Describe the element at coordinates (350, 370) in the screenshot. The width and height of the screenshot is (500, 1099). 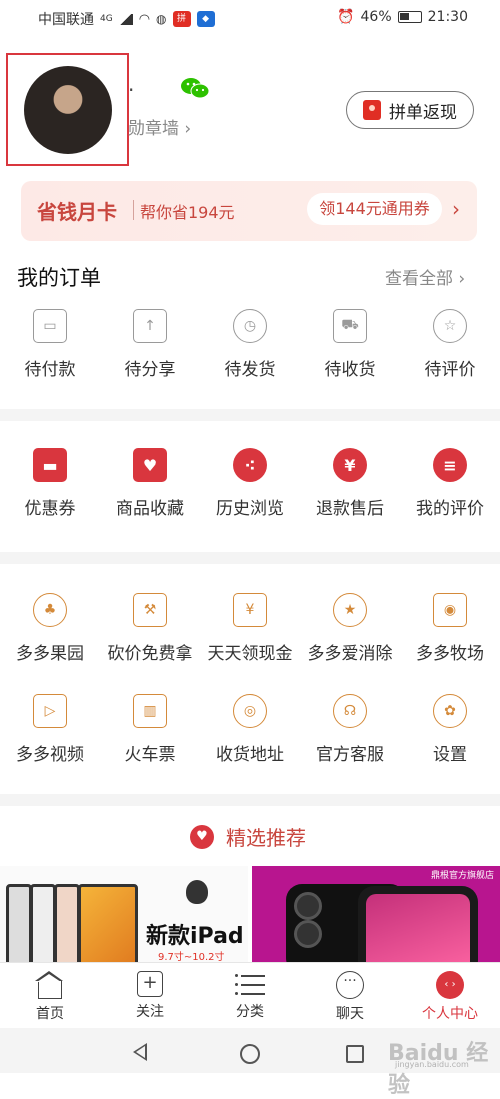
I see `order-label: 待收货` at that location.